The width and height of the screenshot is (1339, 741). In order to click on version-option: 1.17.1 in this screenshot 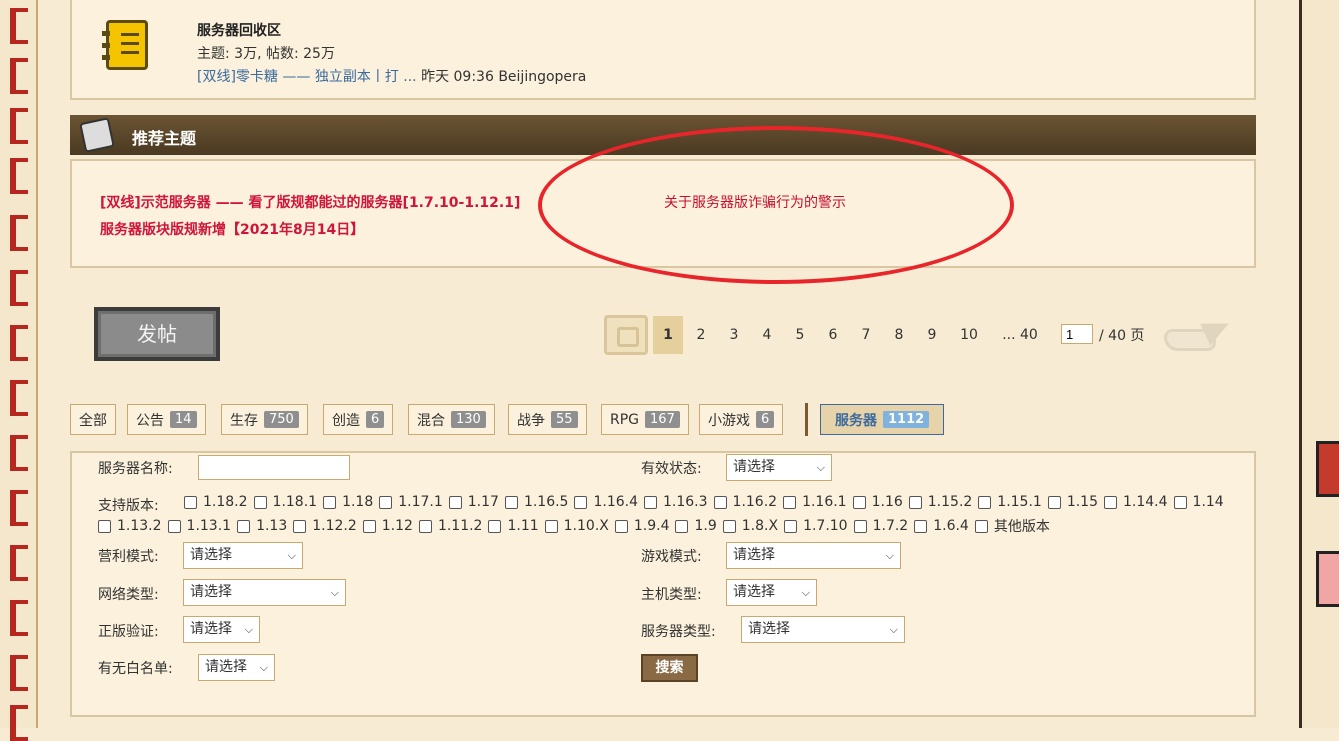, I will do `click(410, 502)`.